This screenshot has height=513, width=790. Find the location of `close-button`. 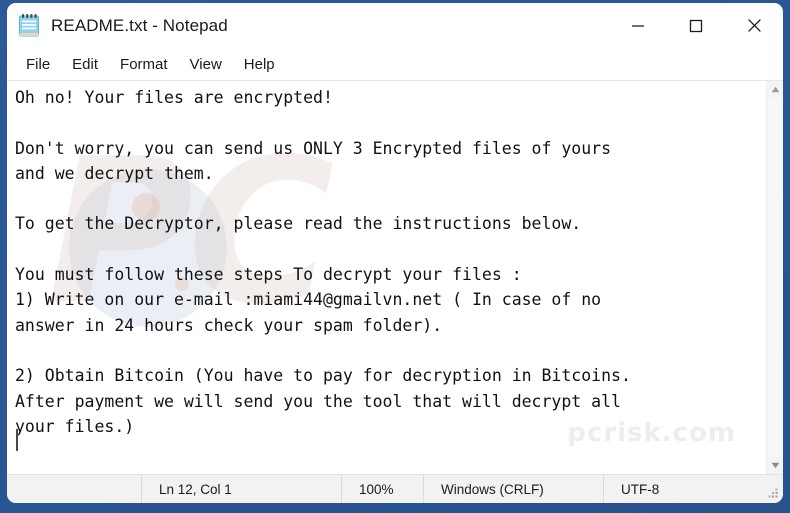

close-button is located at coordinates (754, 25).